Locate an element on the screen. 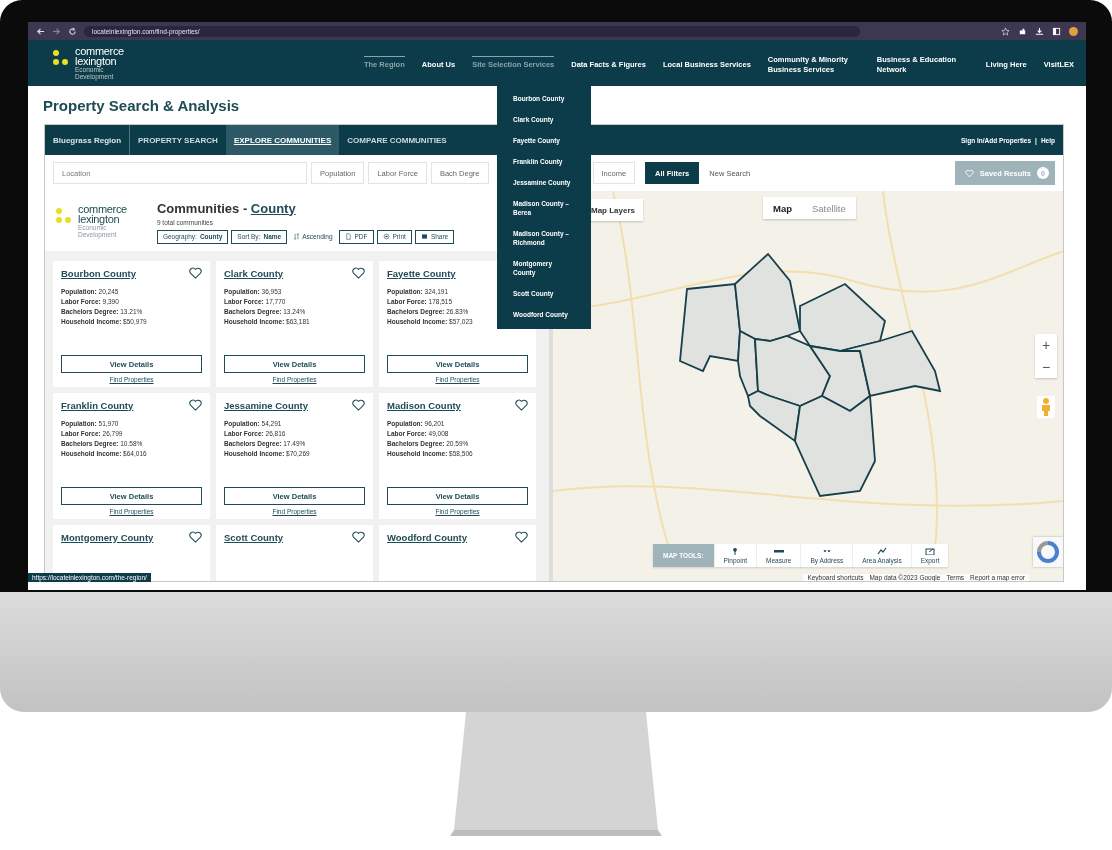 Image resolution: width=1112 pixels, height=850 pixels. zoom-in-button: + is located at coordinates (1046, 345).